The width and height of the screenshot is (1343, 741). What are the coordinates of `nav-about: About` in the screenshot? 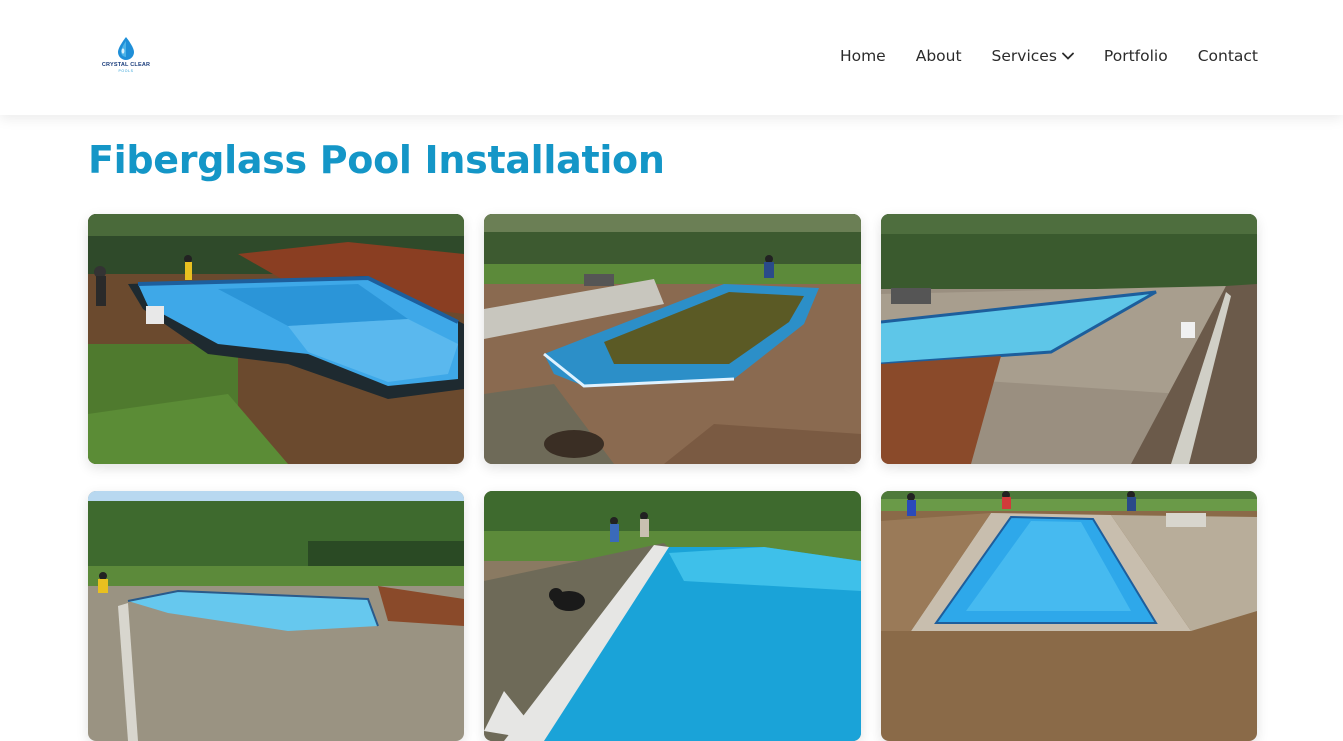 It's located at (939, 56).